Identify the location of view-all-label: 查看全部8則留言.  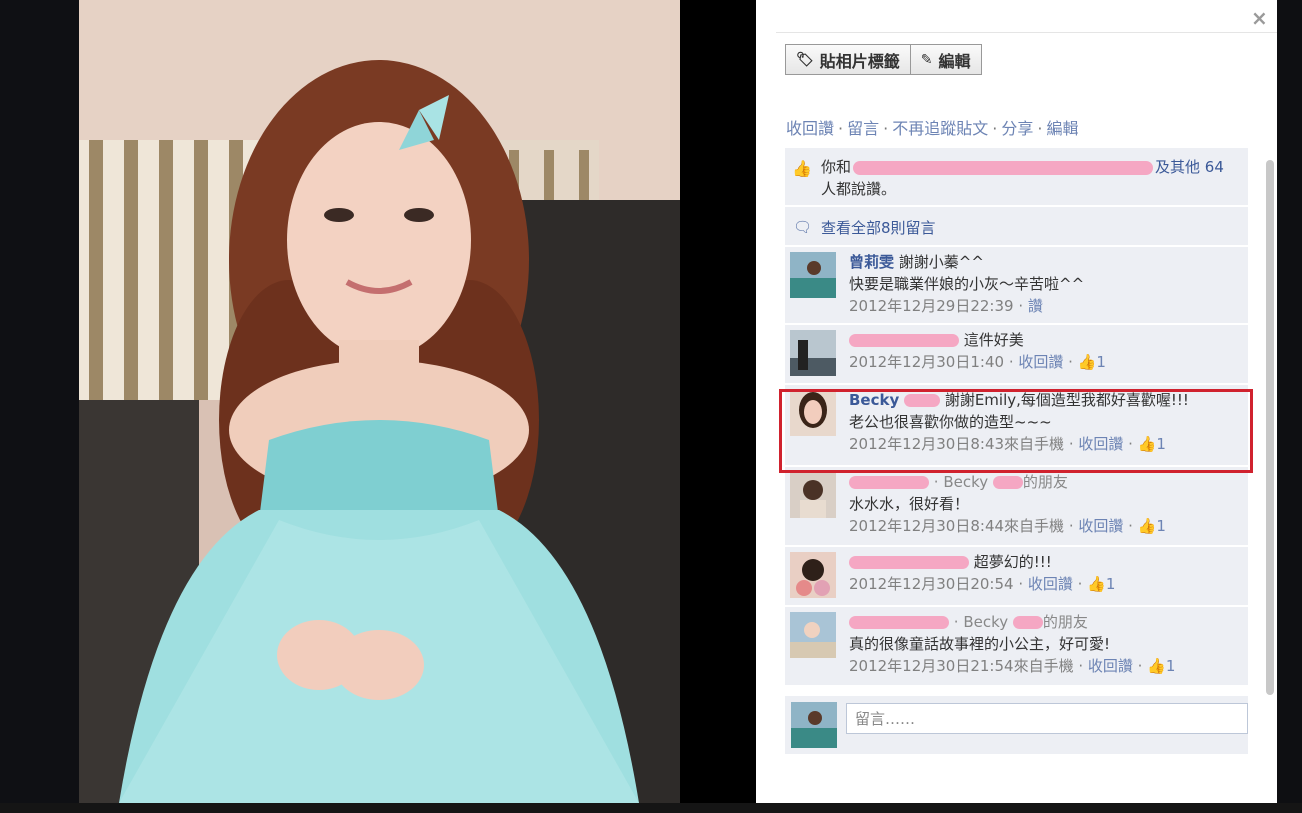
(878, 228).